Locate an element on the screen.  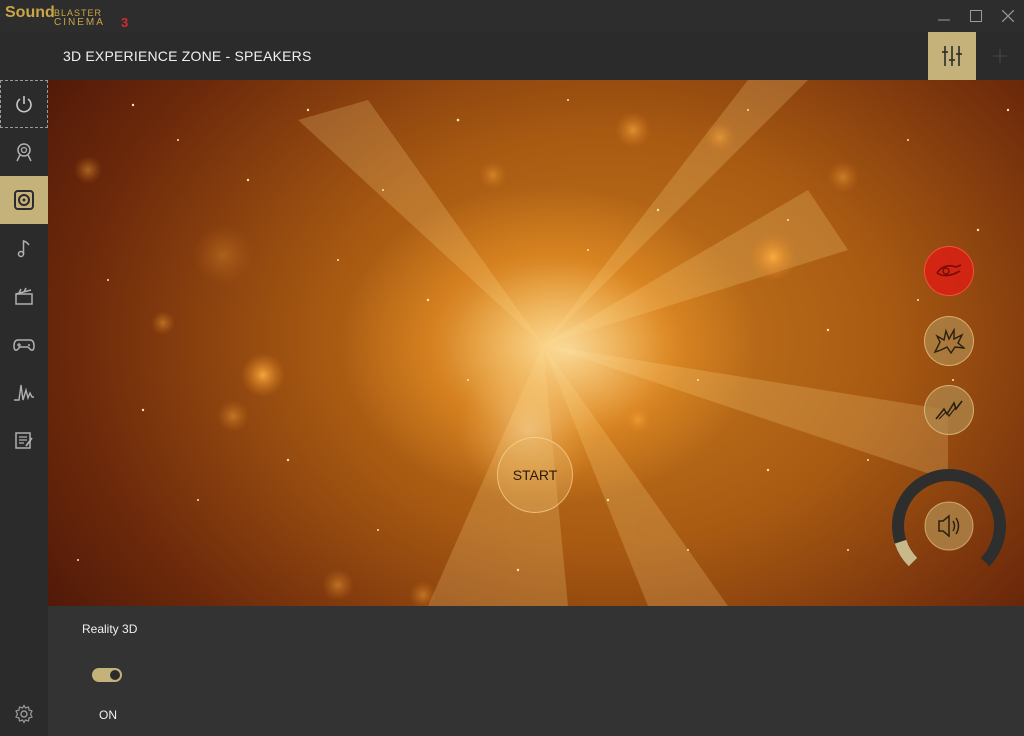
sidebar-item-power is located at coordinates (24, 104).